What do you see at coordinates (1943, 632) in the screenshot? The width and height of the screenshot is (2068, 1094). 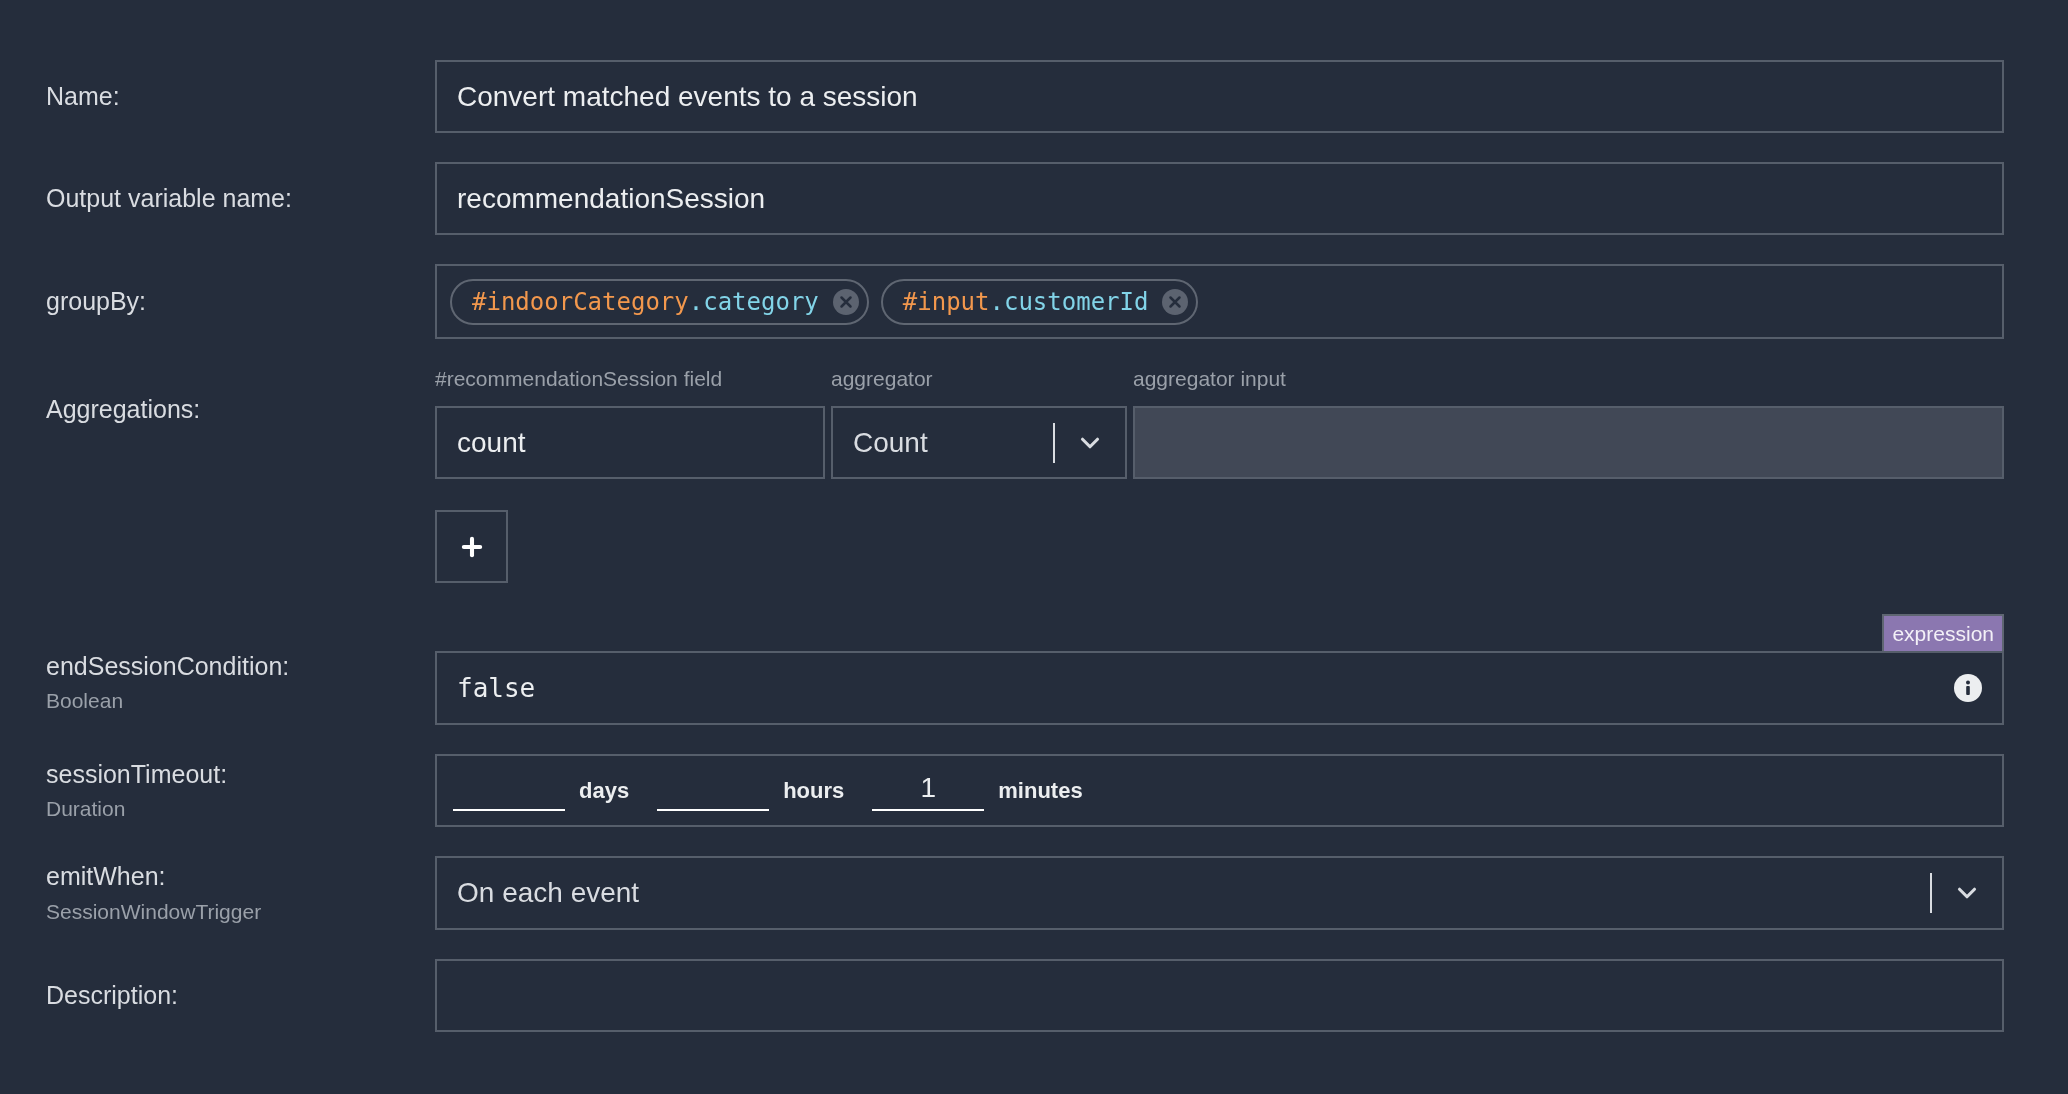 I see `expression-badge: expression` at bounding box center [1943, 632].